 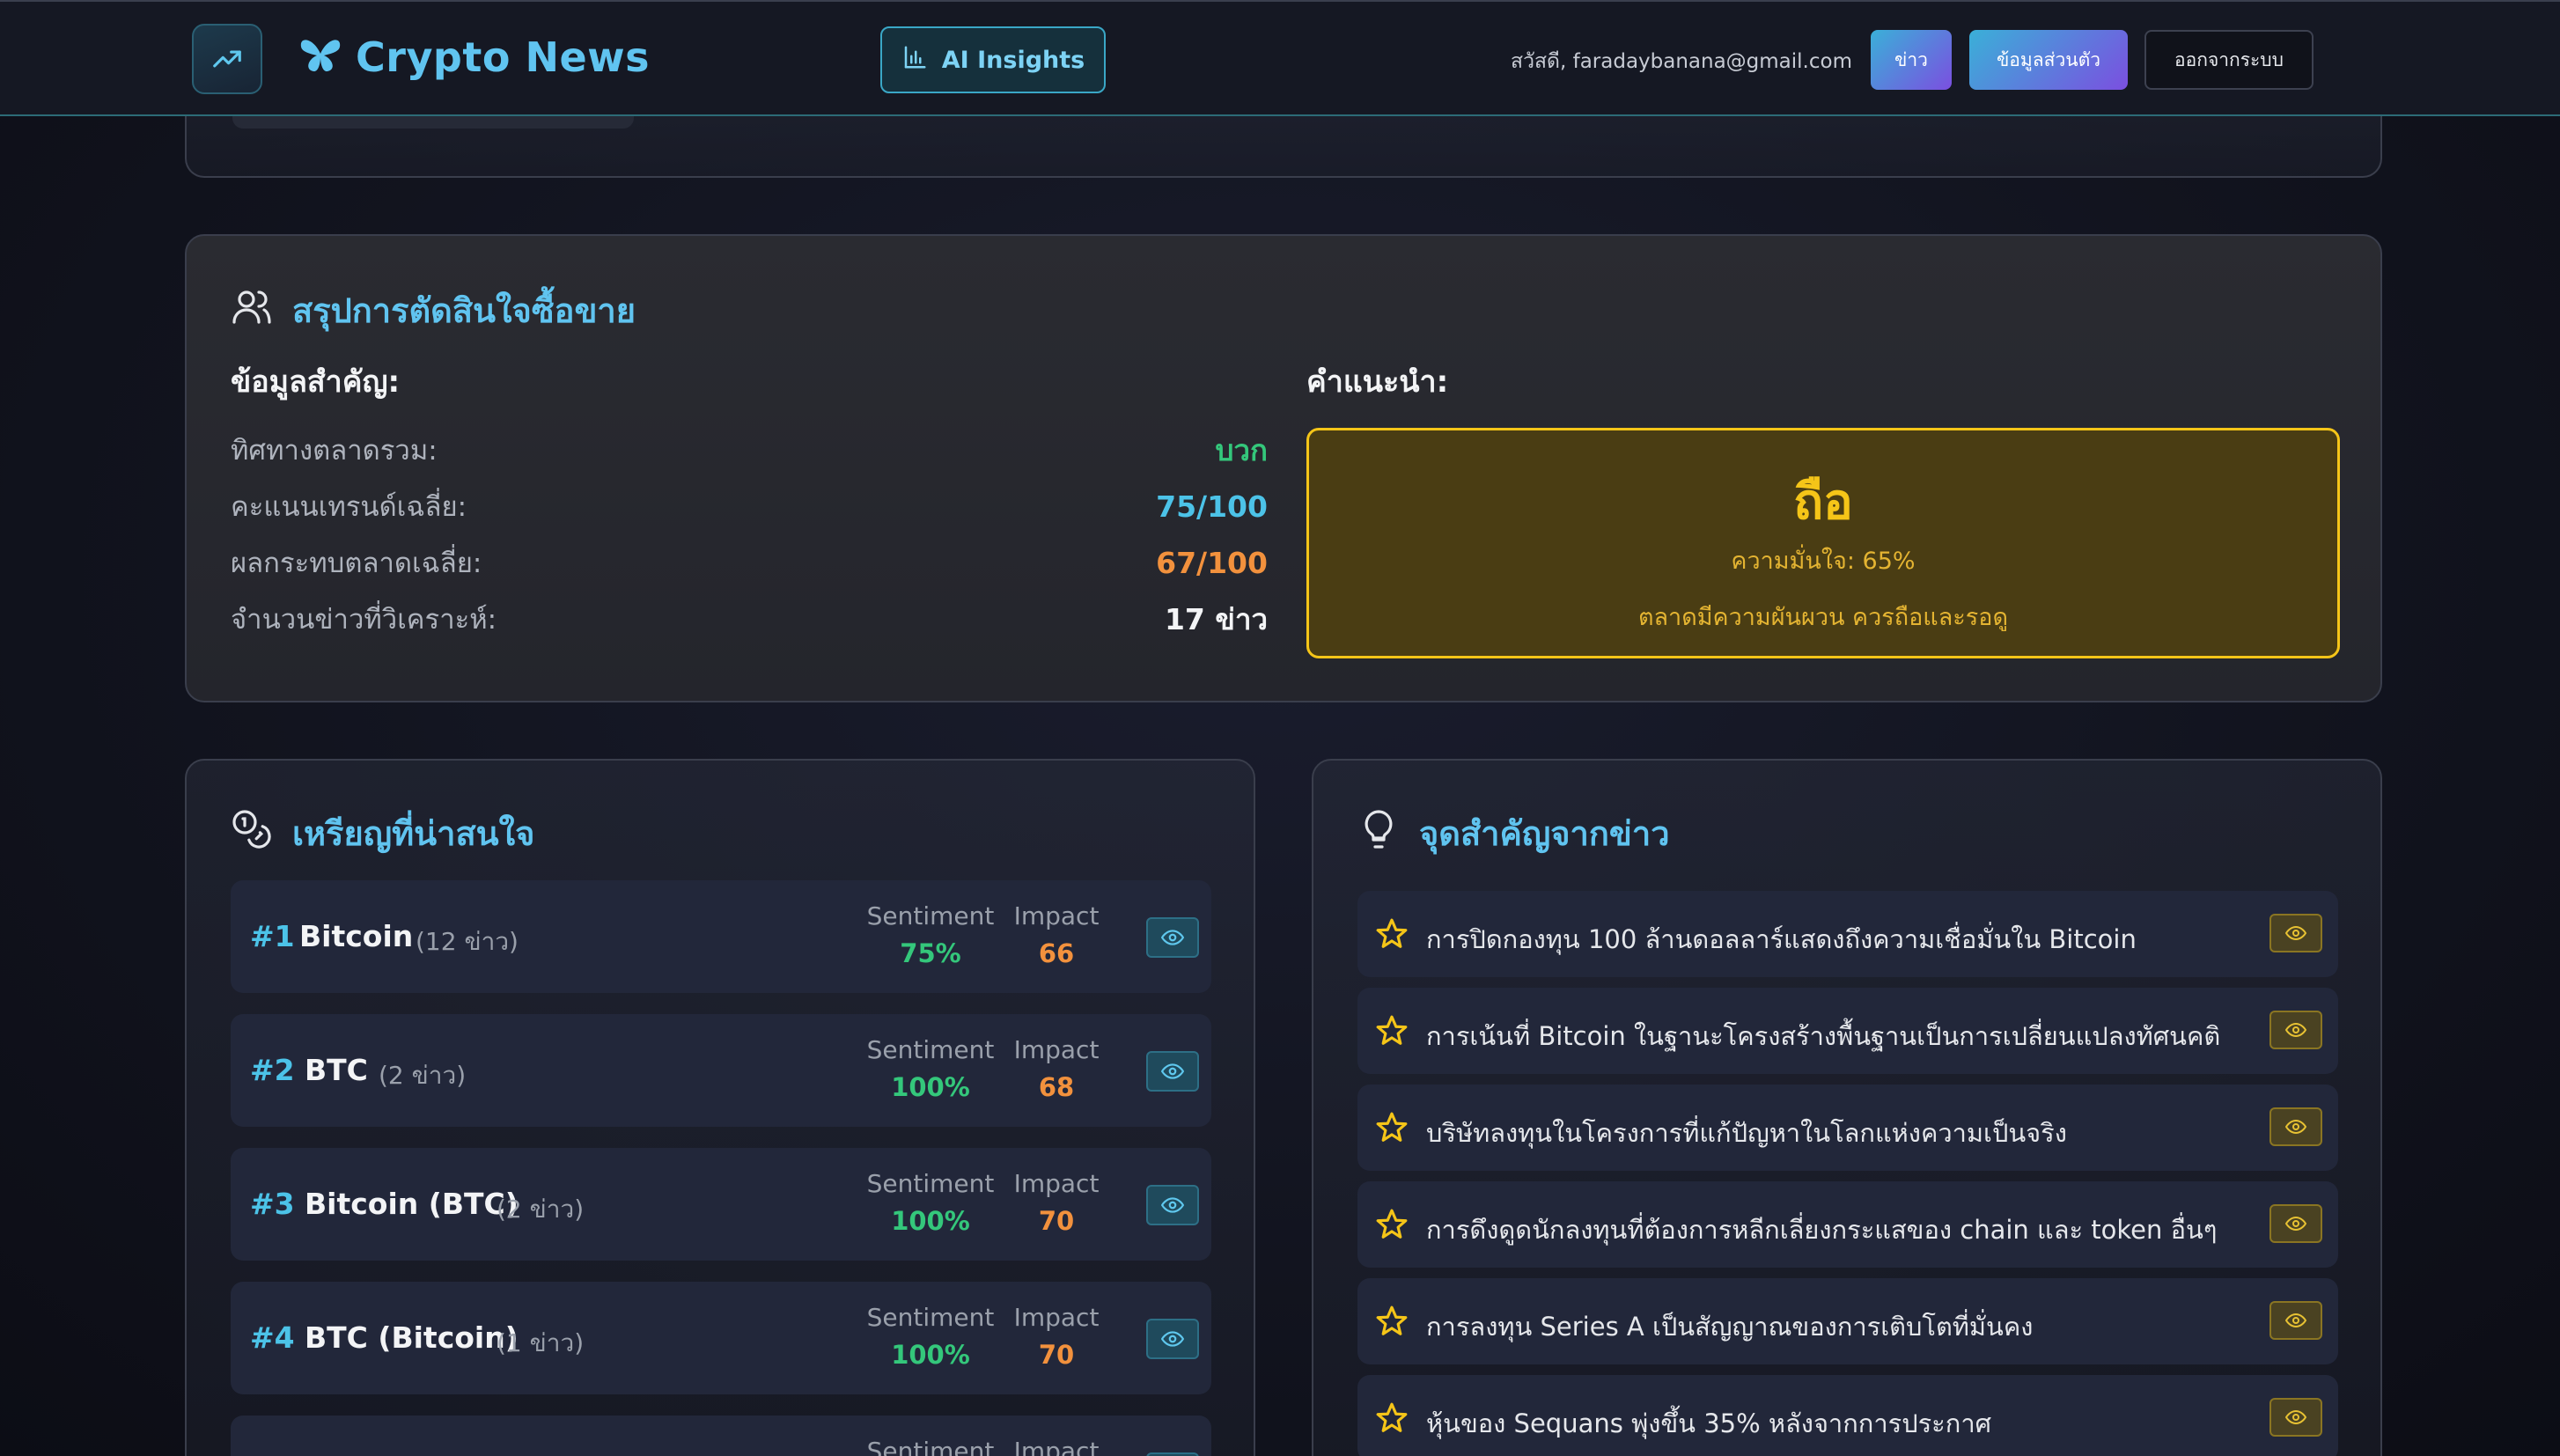 I want to click on impact-value: 66, so click(x=1056, y=953).